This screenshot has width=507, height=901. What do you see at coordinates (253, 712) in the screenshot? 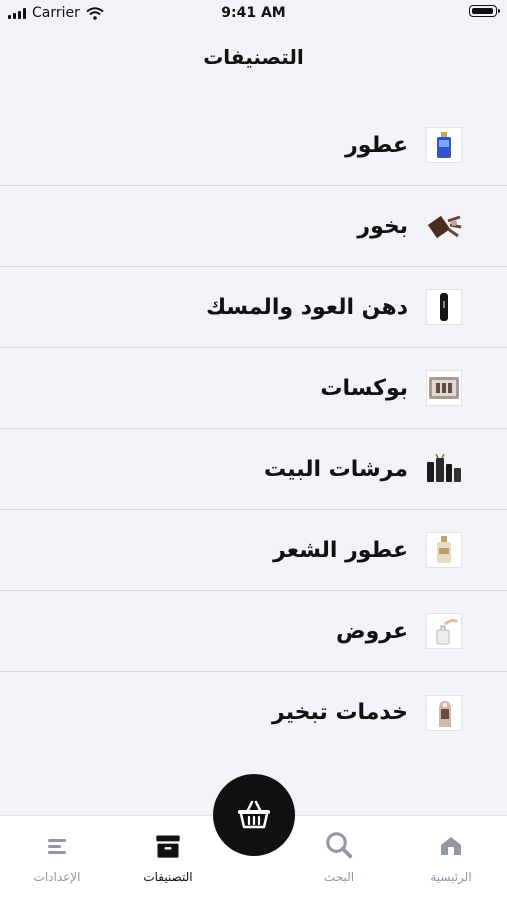
I see `category-row-fumigation-services: خدمات تبخير` at bounding box center [253, 712].